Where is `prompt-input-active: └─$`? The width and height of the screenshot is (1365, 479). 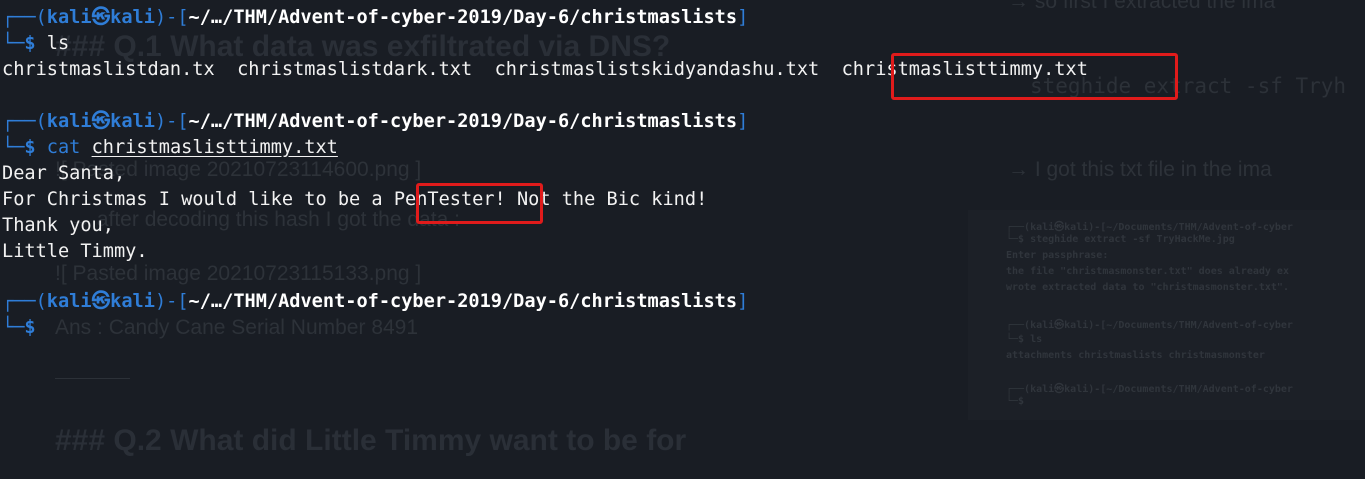 prompt-input-active: └─$ is located at coordinates (19, 328).